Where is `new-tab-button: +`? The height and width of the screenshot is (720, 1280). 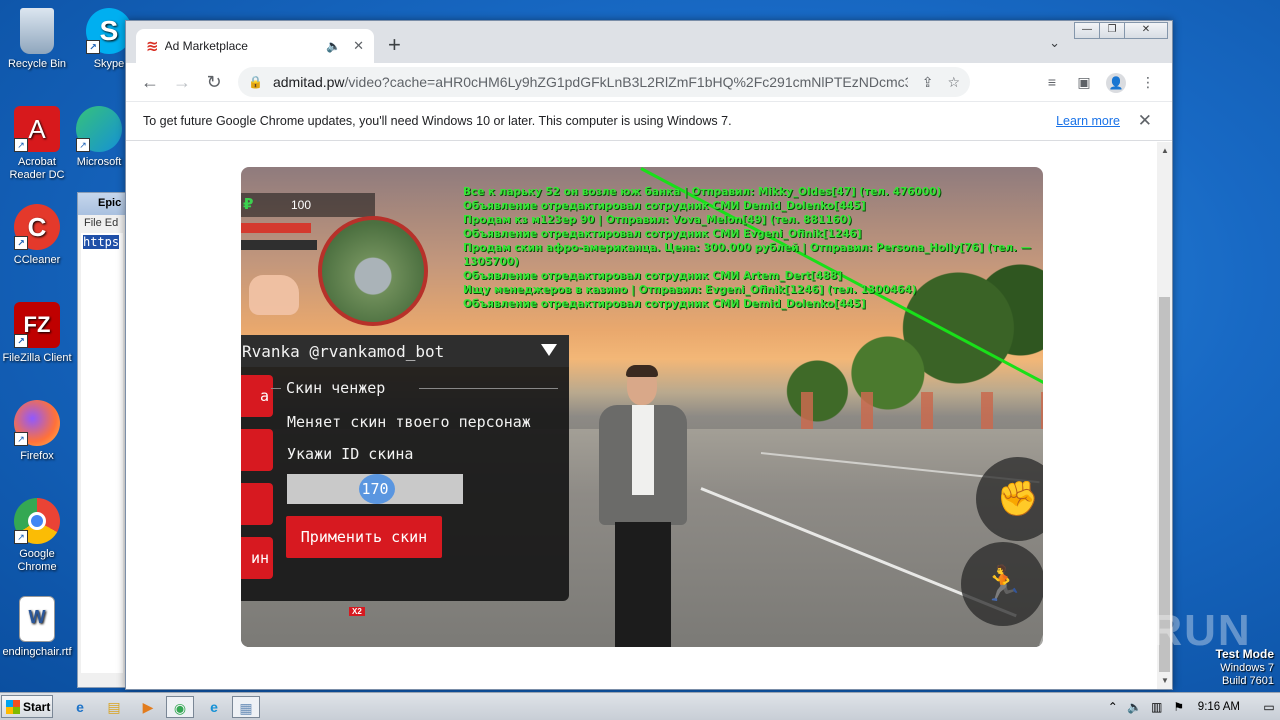 new-tab-button: + is located at coordinates (394, 45).